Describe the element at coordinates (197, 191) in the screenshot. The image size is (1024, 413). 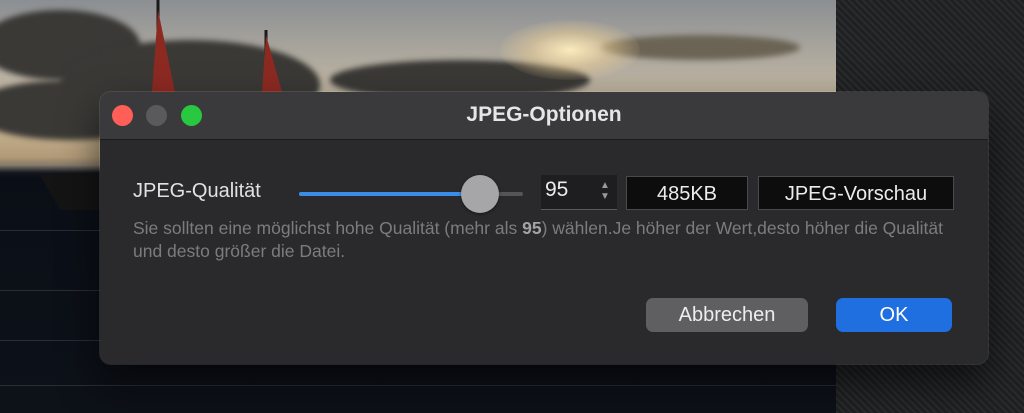
I see `quality-label: JPEG-Qualität` at that location.